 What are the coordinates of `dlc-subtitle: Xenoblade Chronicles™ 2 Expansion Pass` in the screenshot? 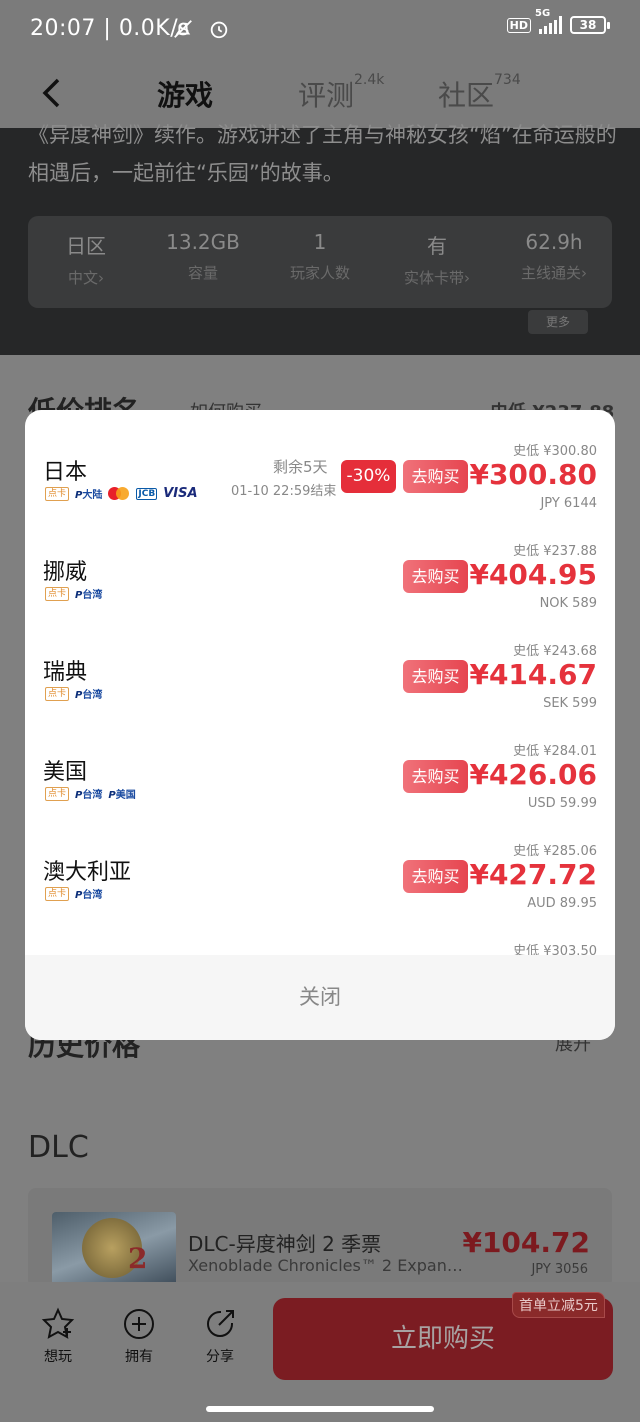 It's located at (328, 1265).